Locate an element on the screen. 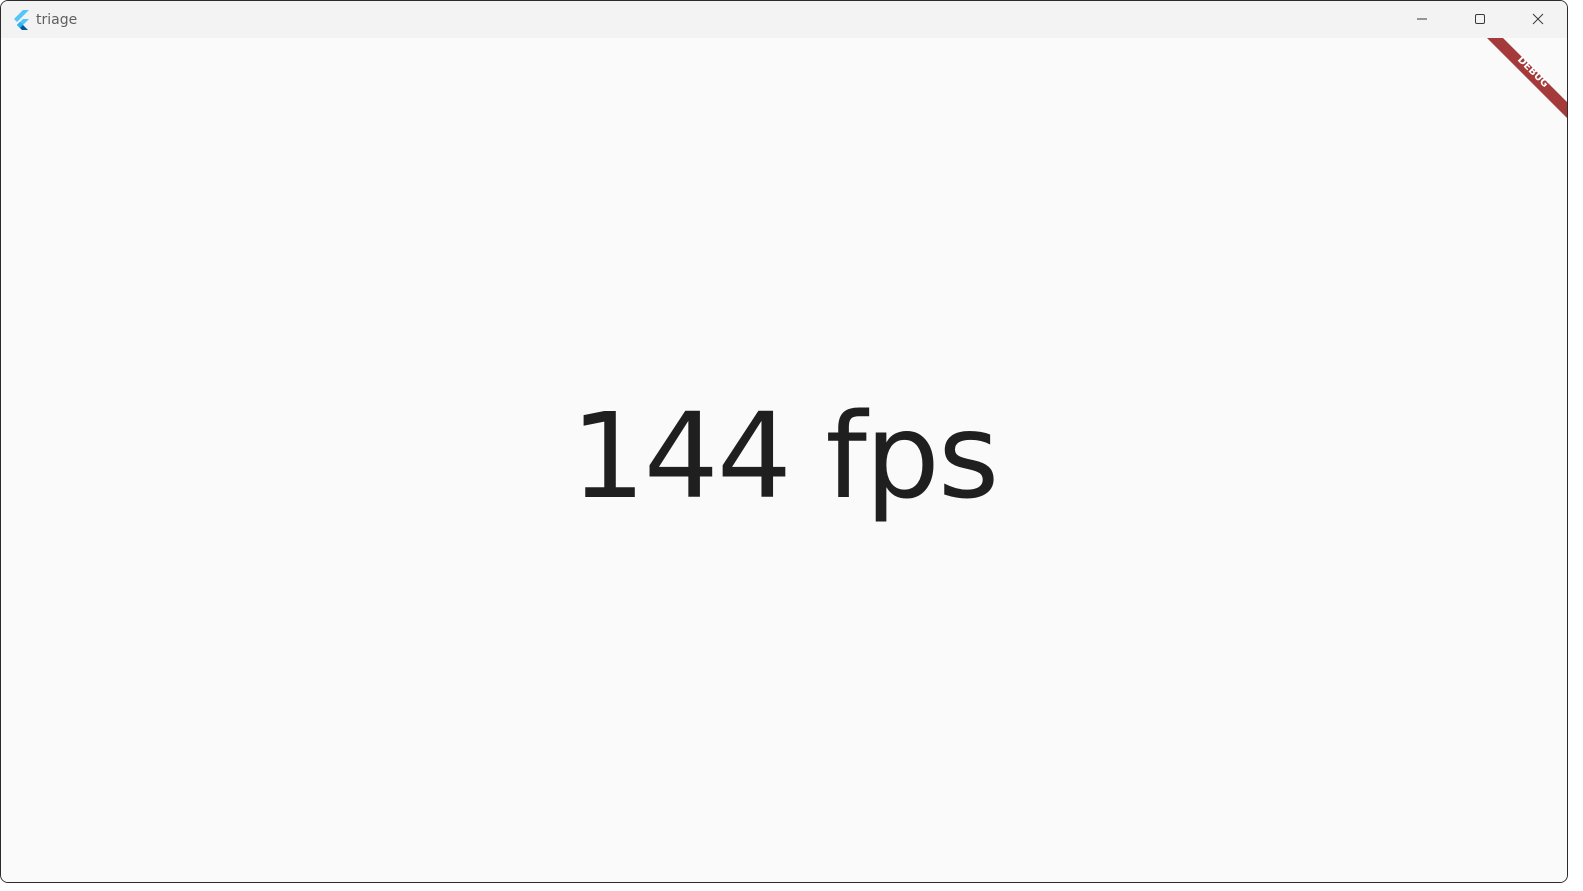 The image size is (1583, 891). maximize-icon is located at coordinates (1480, 19).